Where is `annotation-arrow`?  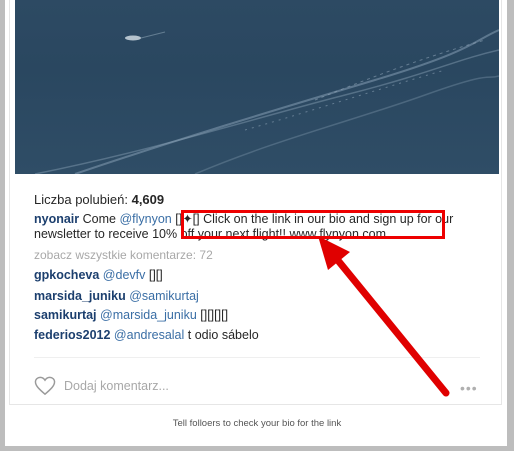 annotation-arrow is located at coordinates (384, 316).